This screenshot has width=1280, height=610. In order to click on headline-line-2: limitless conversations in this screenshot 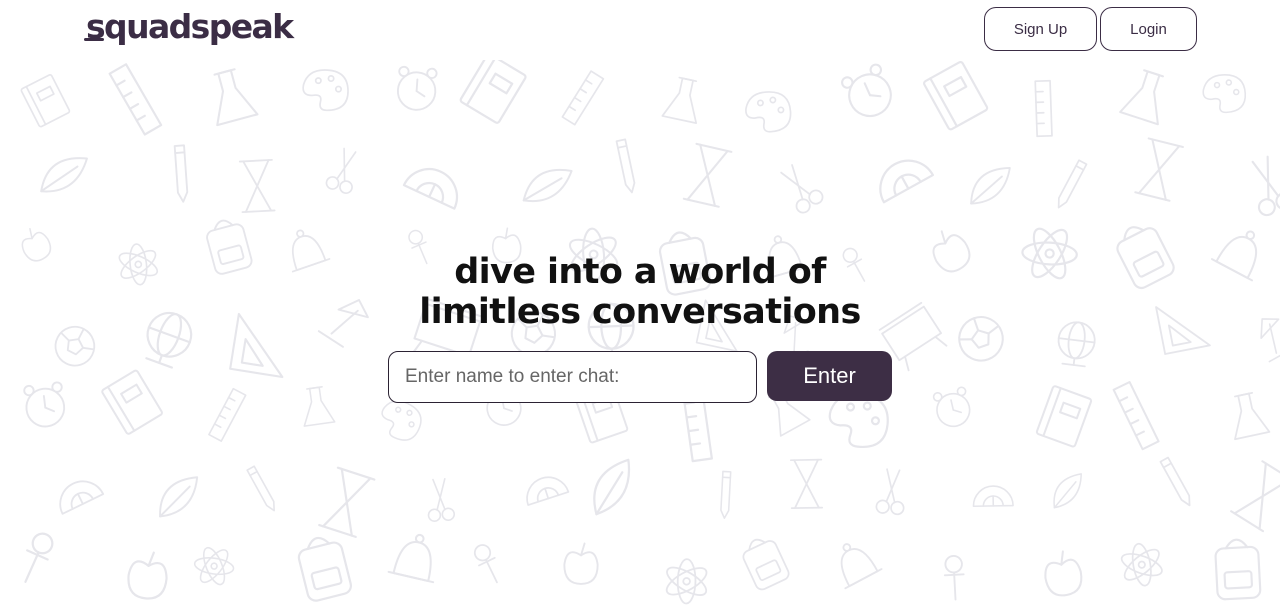, I will do `click(640, 312)`.